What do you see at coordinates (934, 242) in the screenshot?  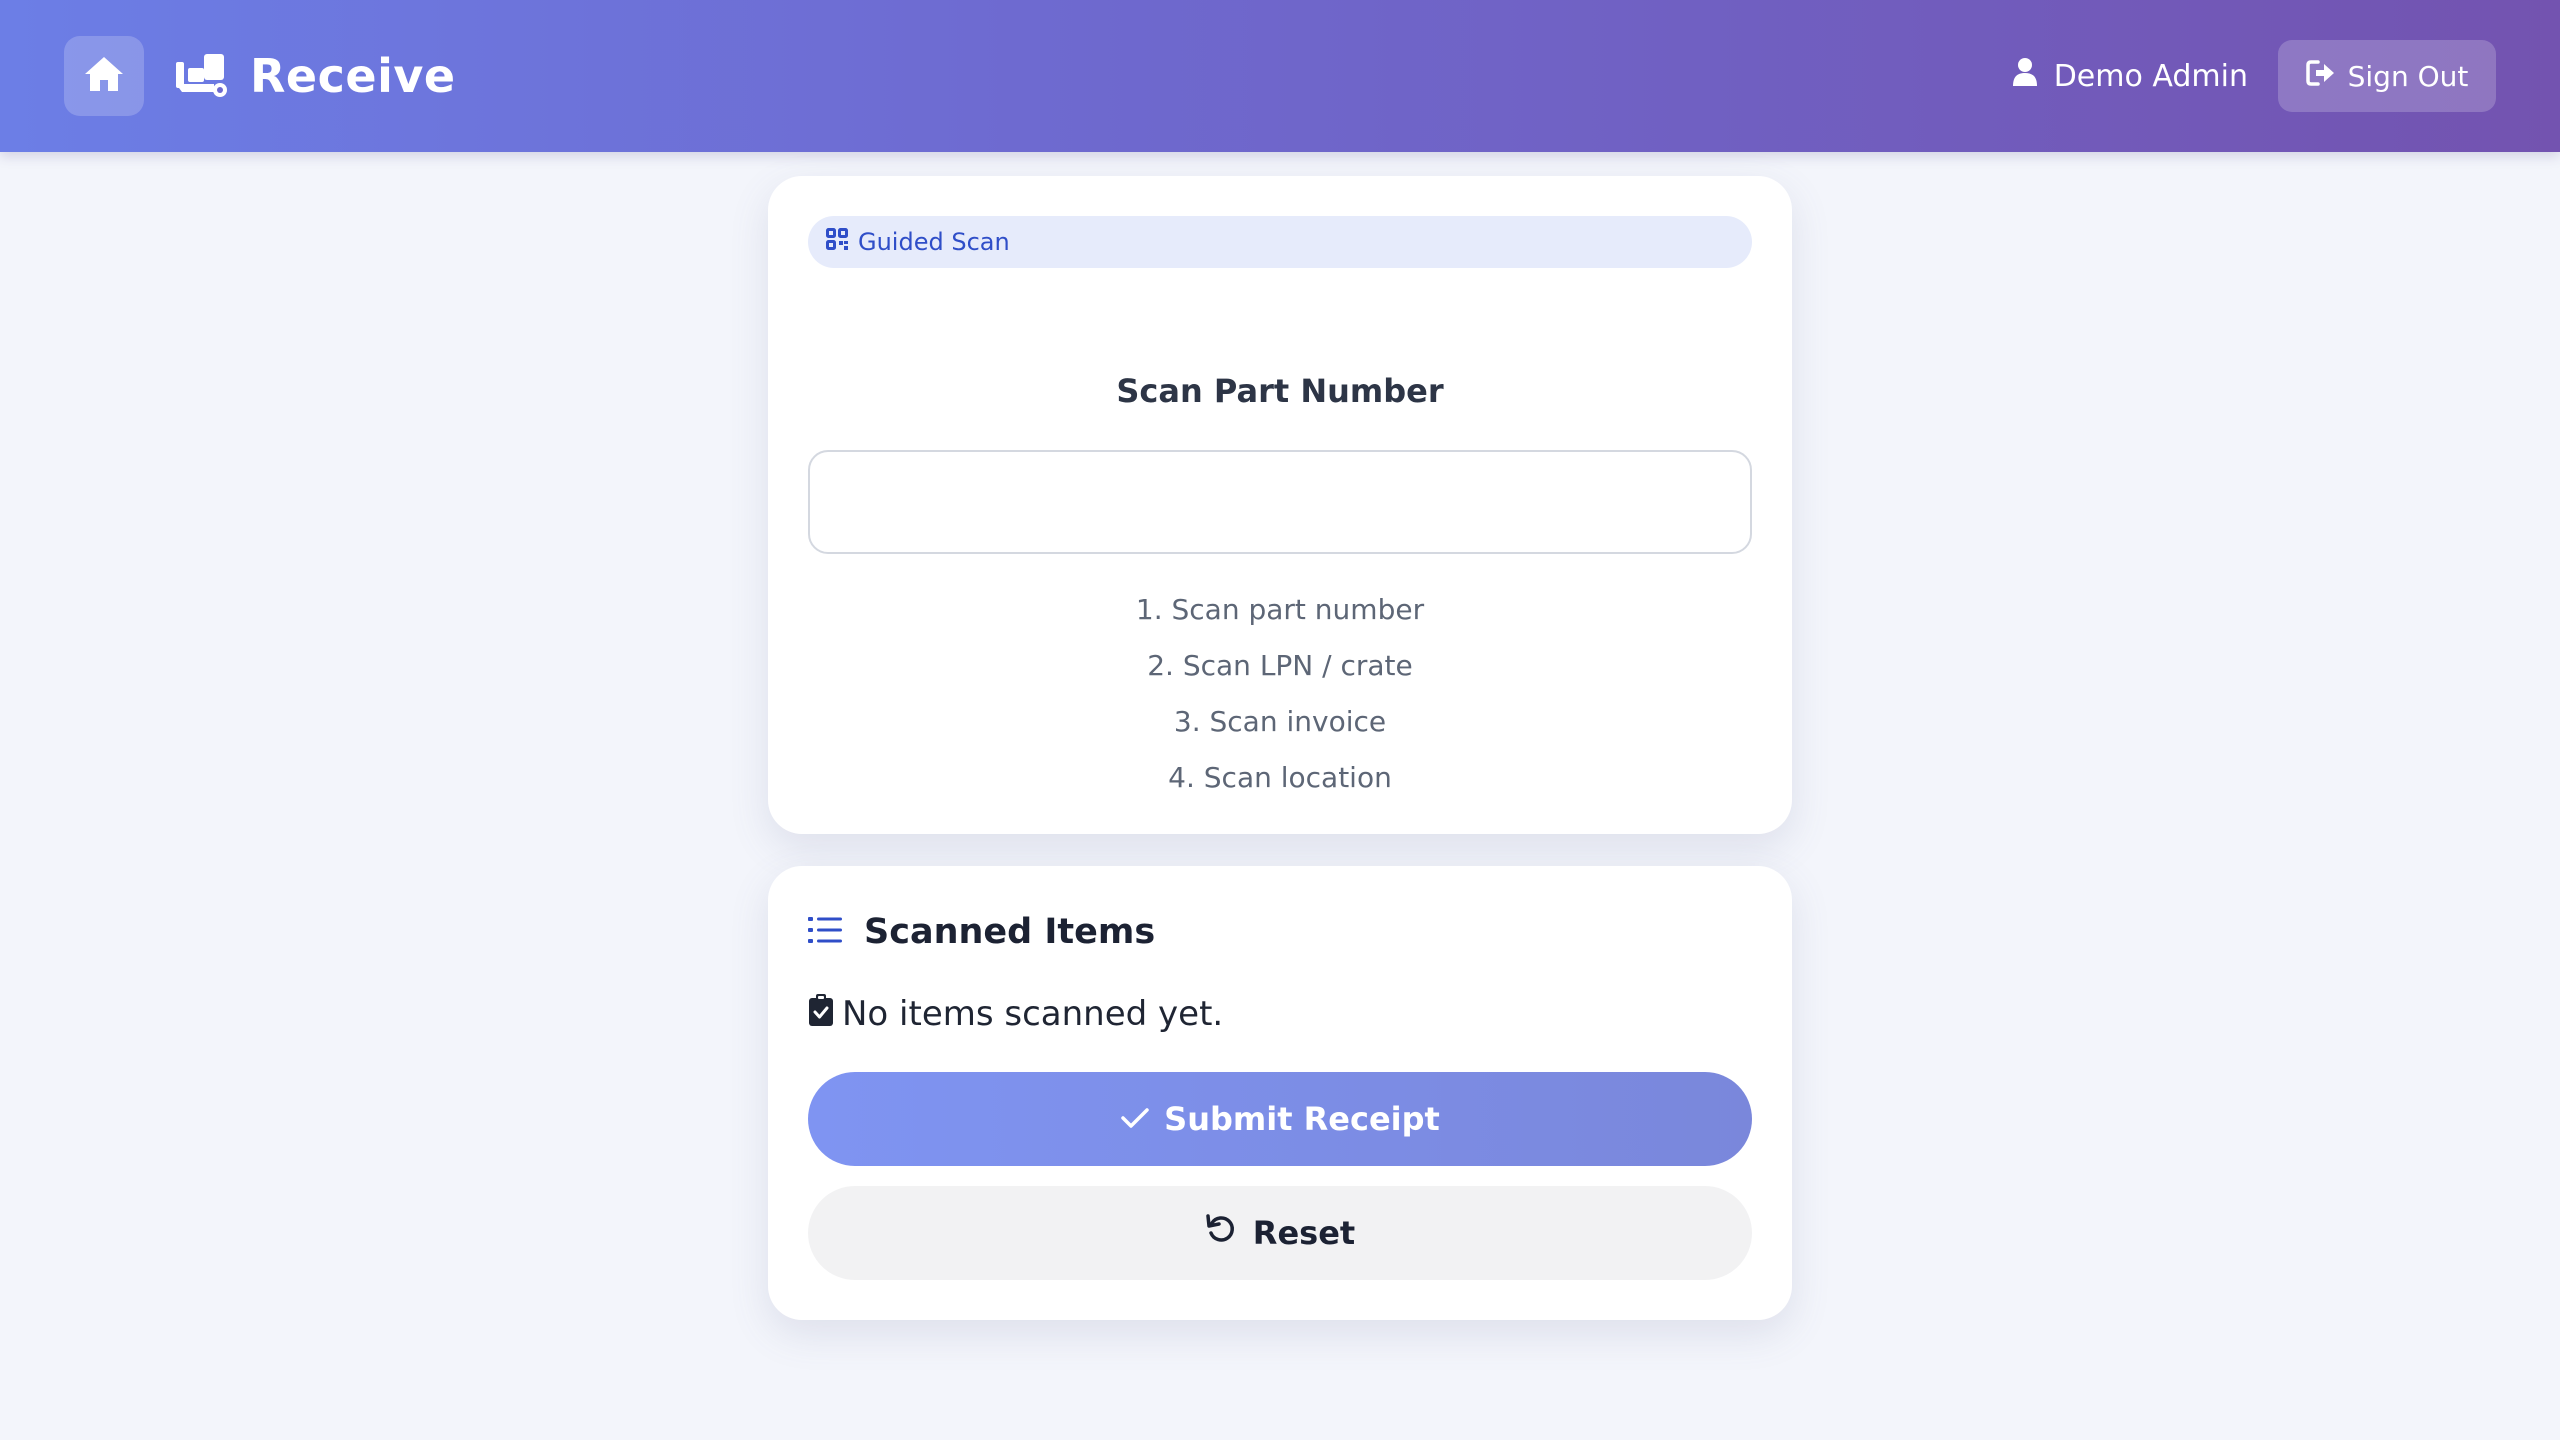 I see `guided-scan-label: Guided Scan` at bounding box center [934, 242].